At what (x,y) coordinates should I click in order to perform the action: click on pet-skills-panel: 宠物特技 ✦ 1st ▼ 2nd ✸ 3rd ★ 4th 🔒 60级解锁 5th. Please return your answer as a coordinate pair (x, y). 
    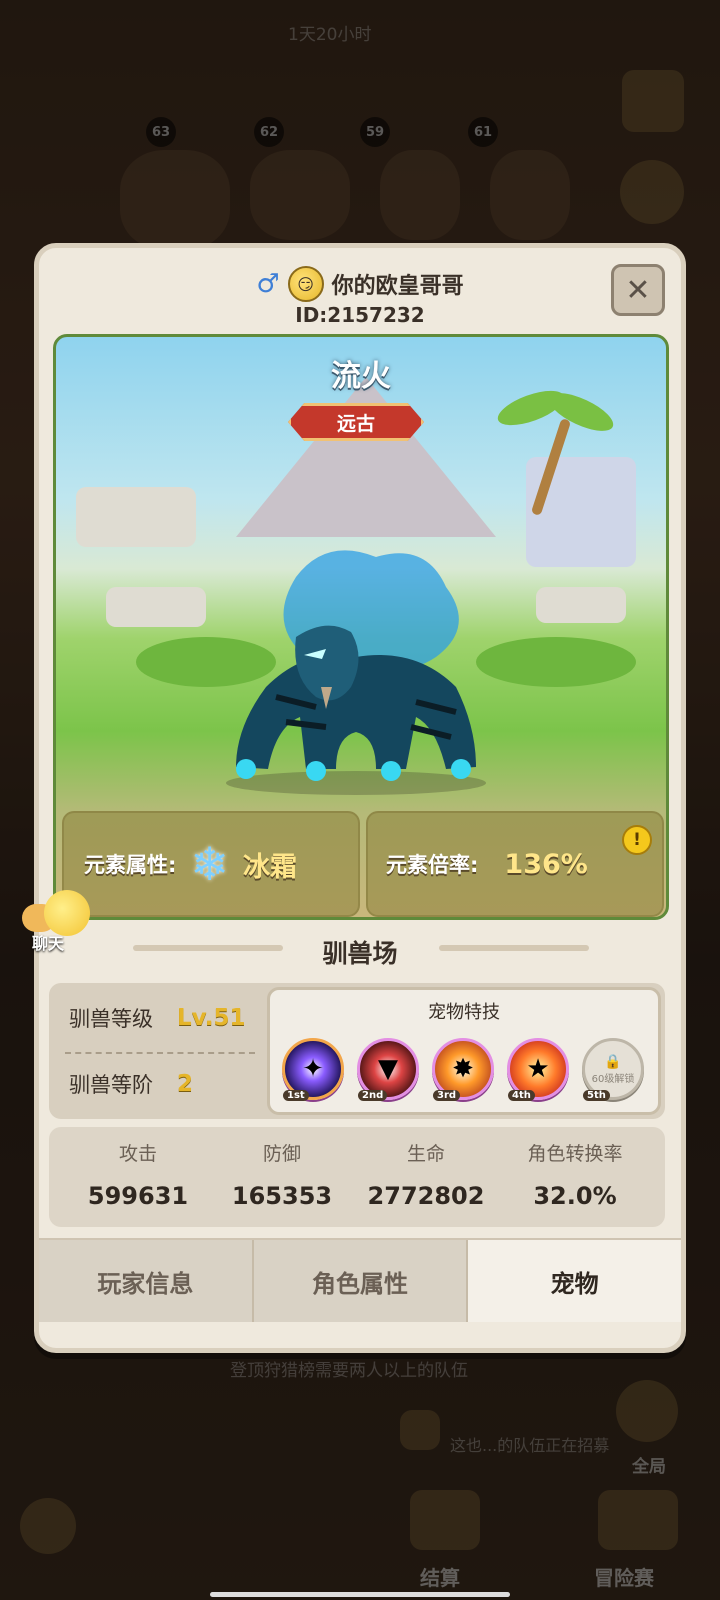
    Looking at the image, I should click on (464, 1051).